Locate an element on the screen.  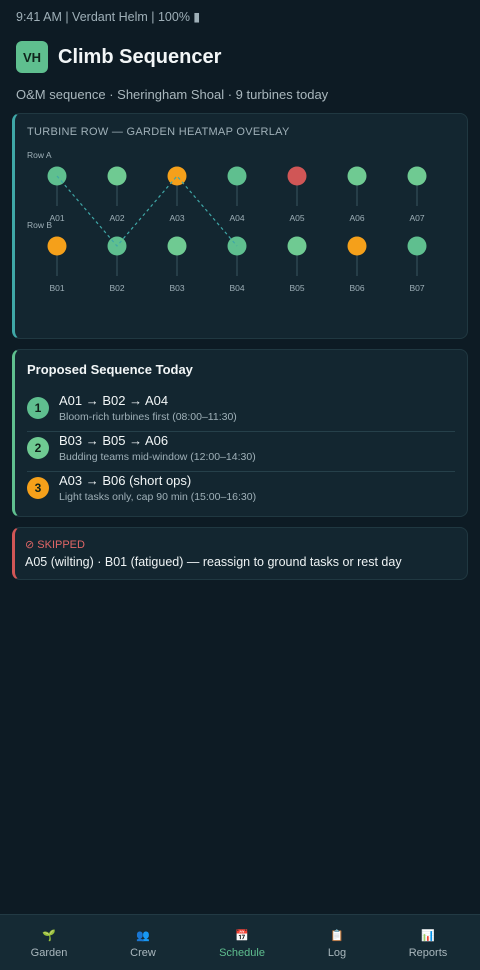
turbine-node-a06 is located at coordinates (357, 176).